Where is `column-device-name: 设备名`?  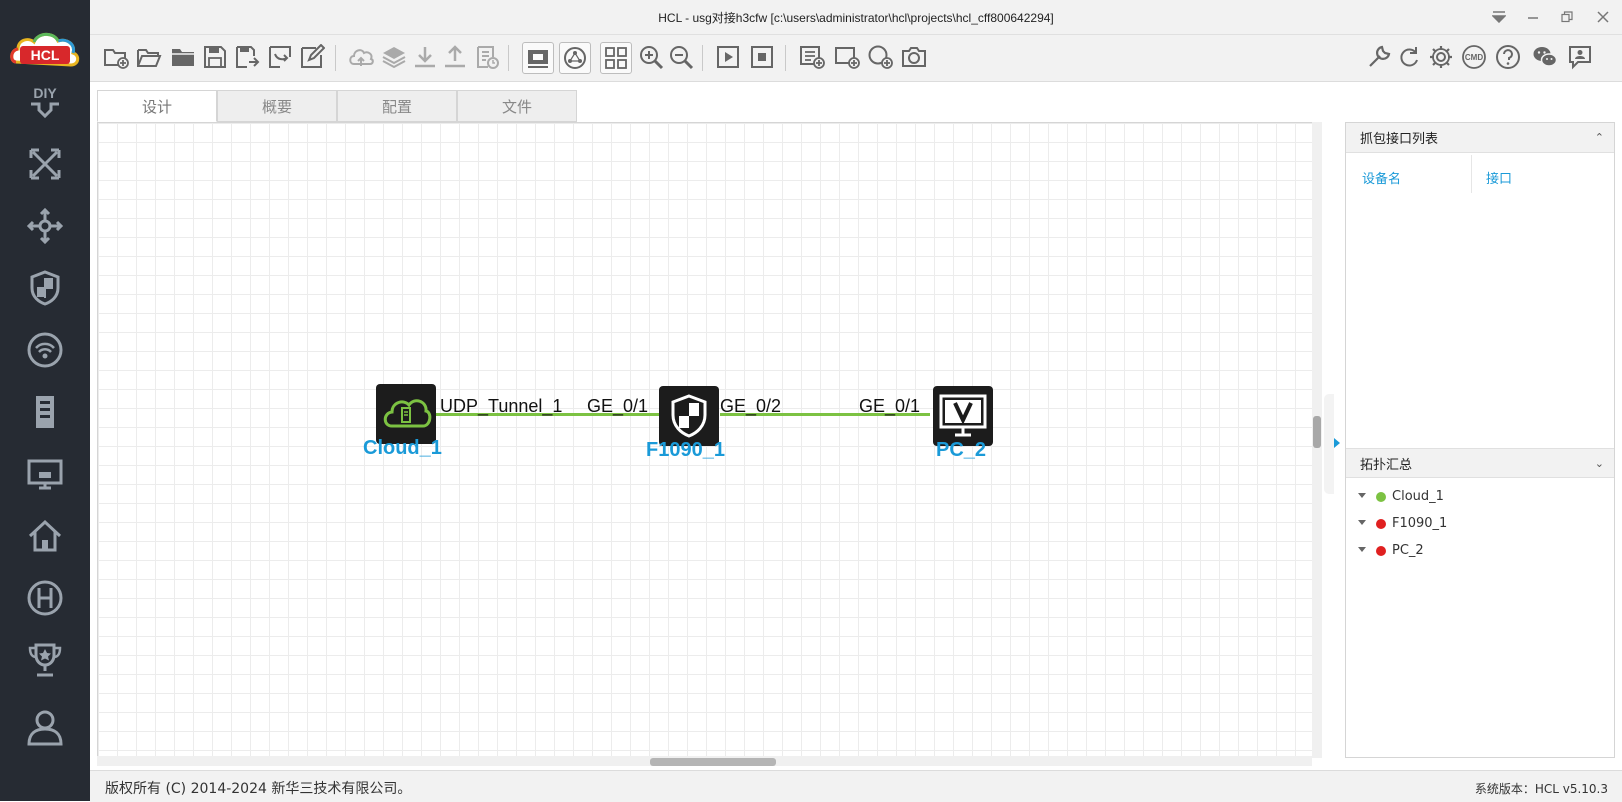
column-device-name: 设备名 is located at coordinates (1381, 177).